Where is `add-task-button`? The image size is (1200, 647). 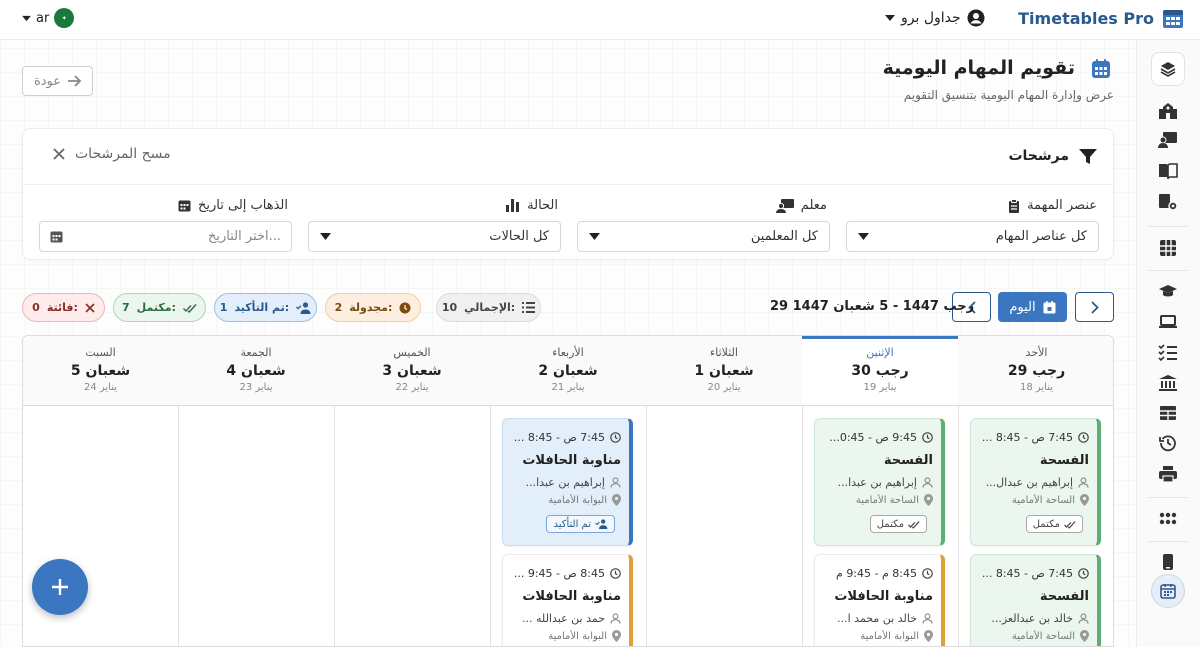 add-task-button is located at coordinates (60, 587).